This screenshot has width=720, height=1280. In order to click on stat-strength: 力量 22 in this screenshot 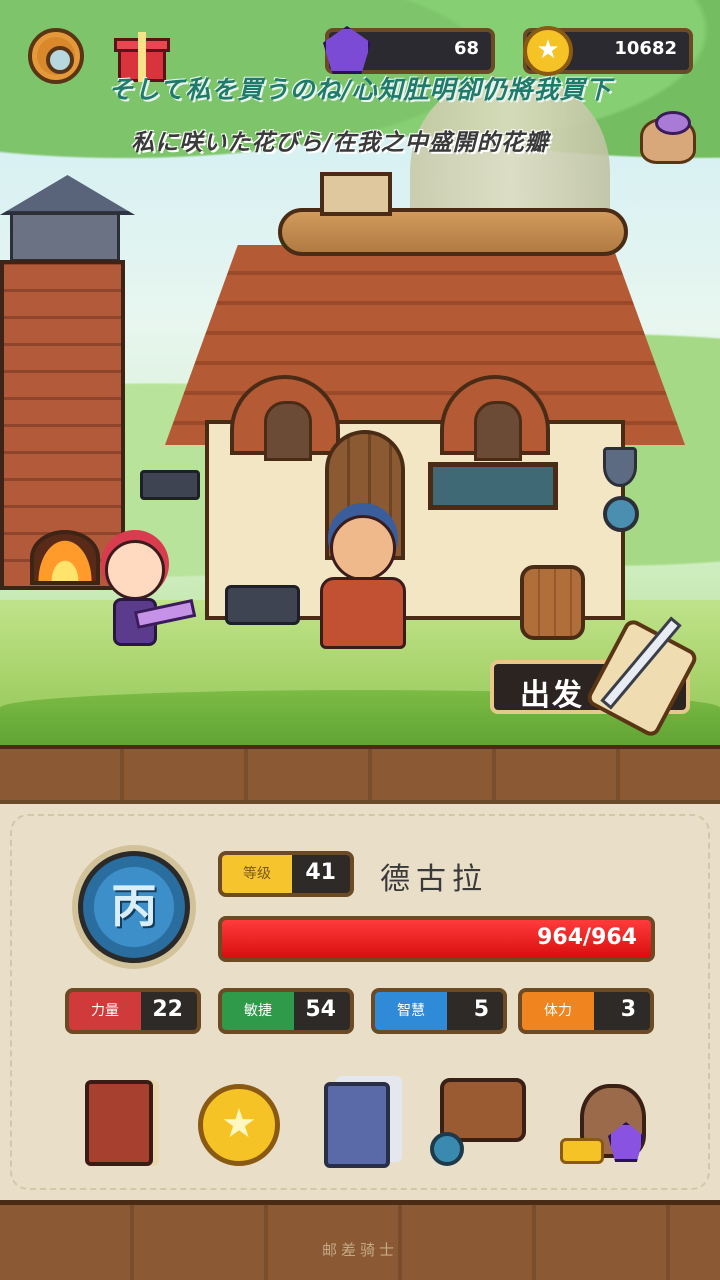, I will do `click(133, 1011)`.